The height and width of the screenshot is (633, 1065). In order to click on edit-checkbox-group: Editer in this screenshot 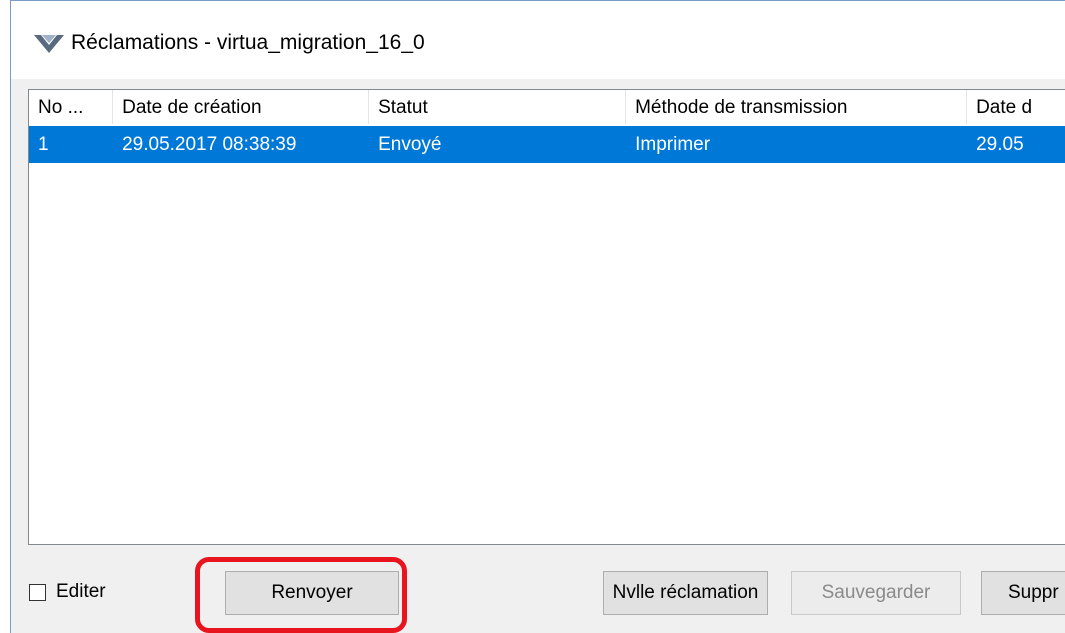, I will do `click(67, 592)`.